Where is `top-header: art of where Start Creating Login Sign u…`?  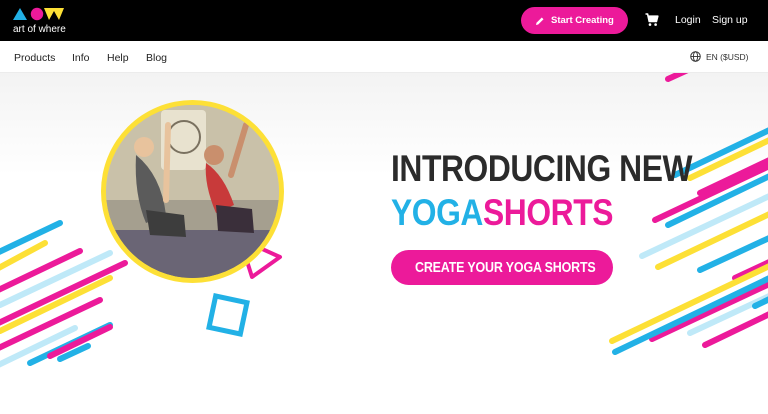 top-header: art of where Start Creating Login Sign u… is located at coordinates (384, 20).